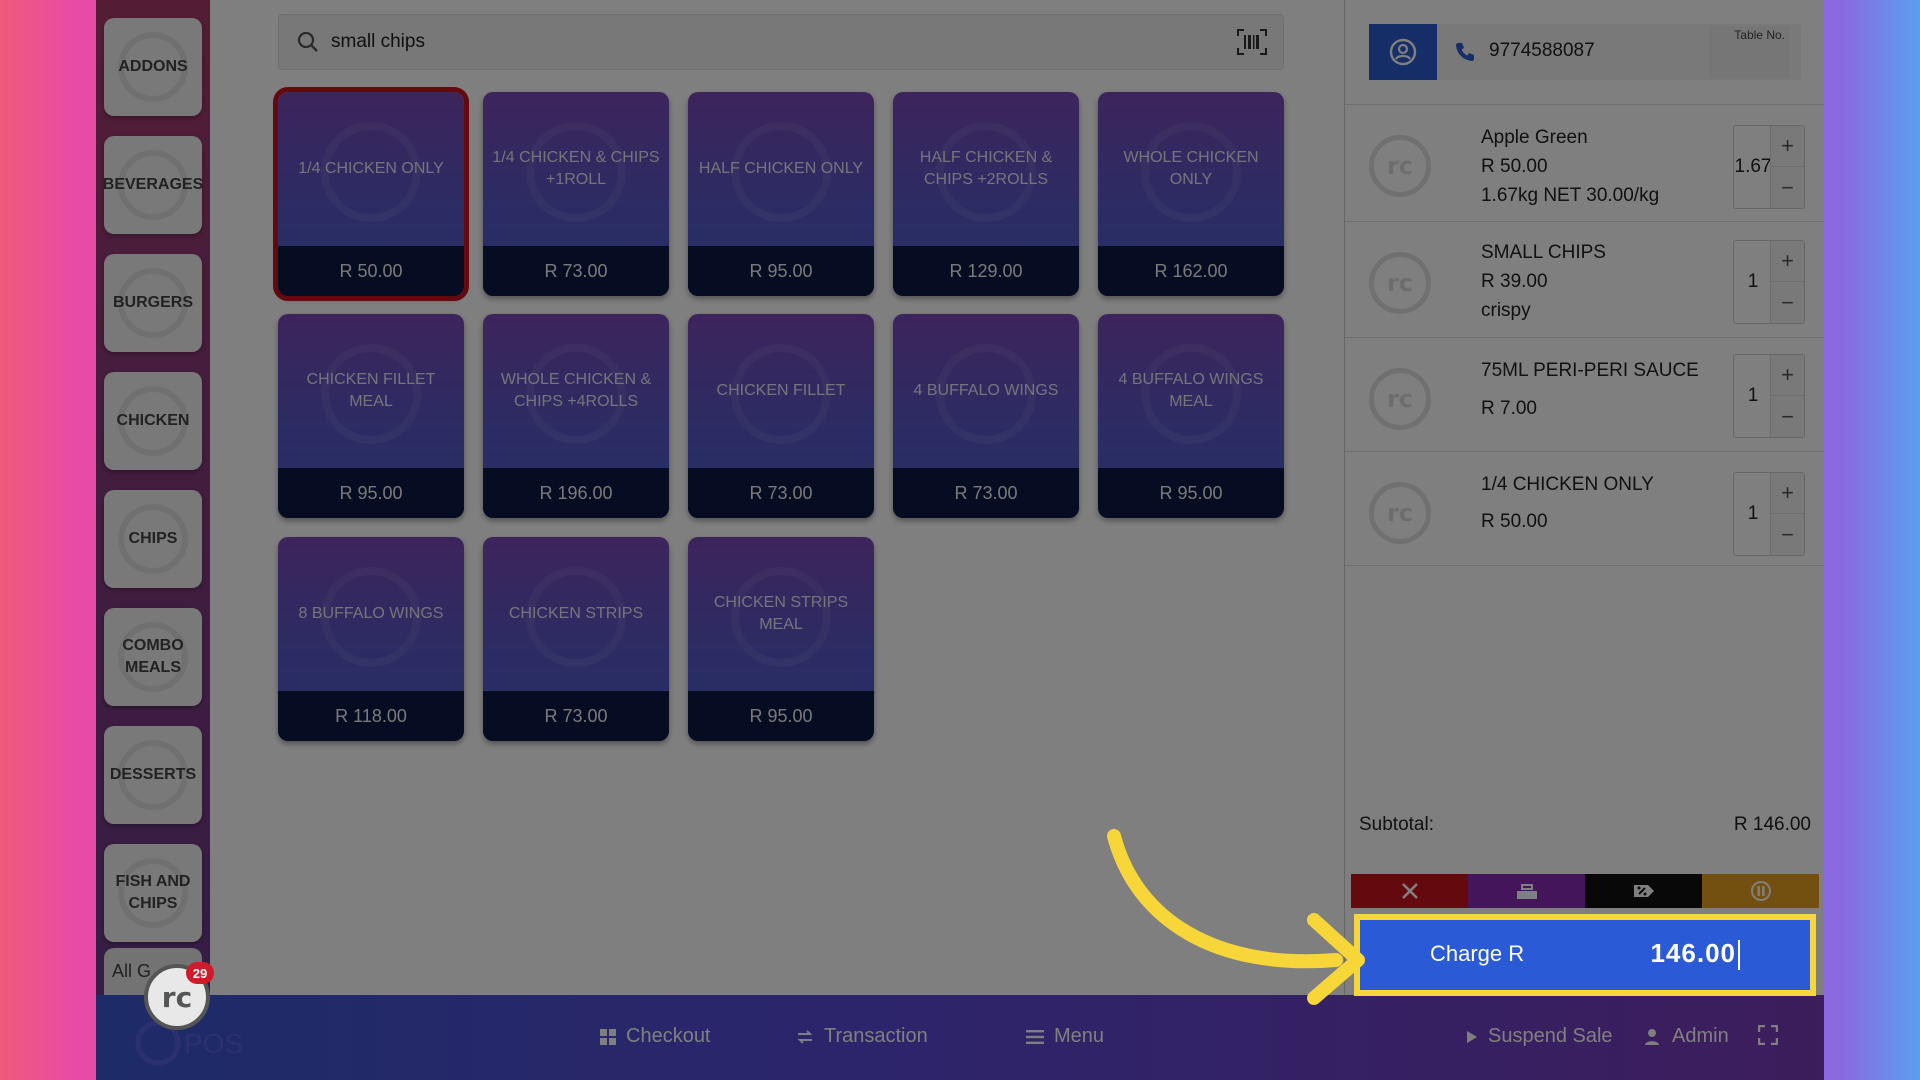 The image size is (1920, 1080). What do you see at coordinates (153, 657) in the screenshot?
I see `category-combo-meals: COMBO MEALS` at bounding box center [153, 657].